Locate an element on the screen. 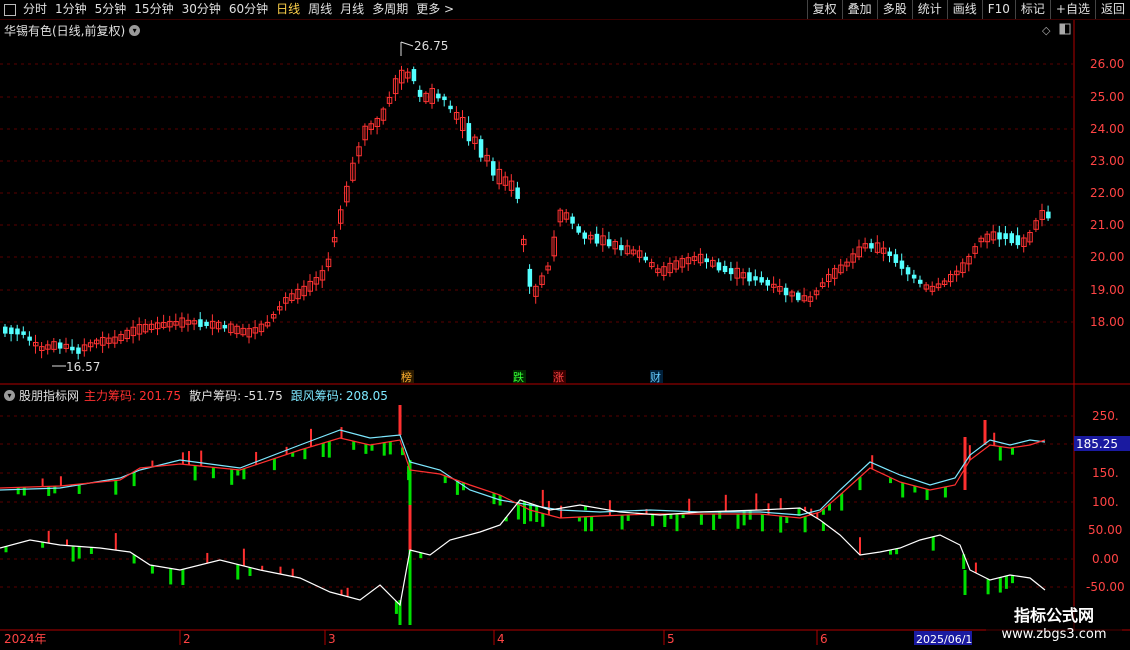 The image size is (1130, 650). date-axis: 2024年 2 3 4 5 6 2025/06/1 is located at coordinates (488, 638).